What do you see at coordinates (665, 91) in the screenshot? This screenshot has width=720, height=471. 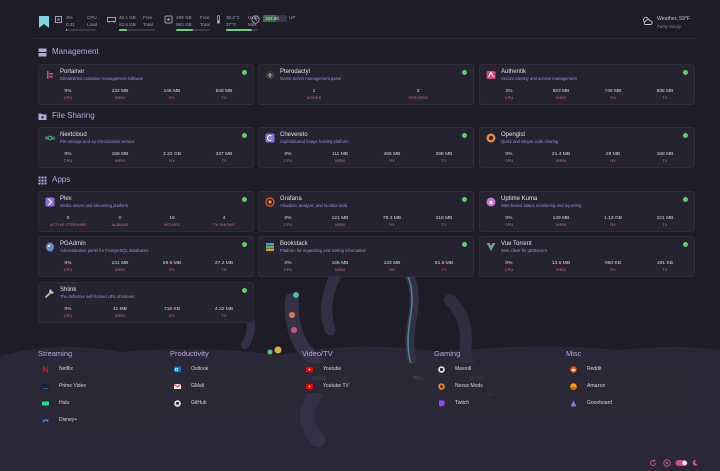 I see `stat-value: 835 MB` at bounding box center [665, 91].